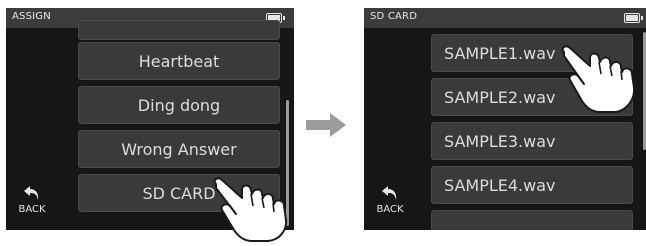 The image size is (646, 246). I want to click on title-bar: SD CARD, so click(505, 18).